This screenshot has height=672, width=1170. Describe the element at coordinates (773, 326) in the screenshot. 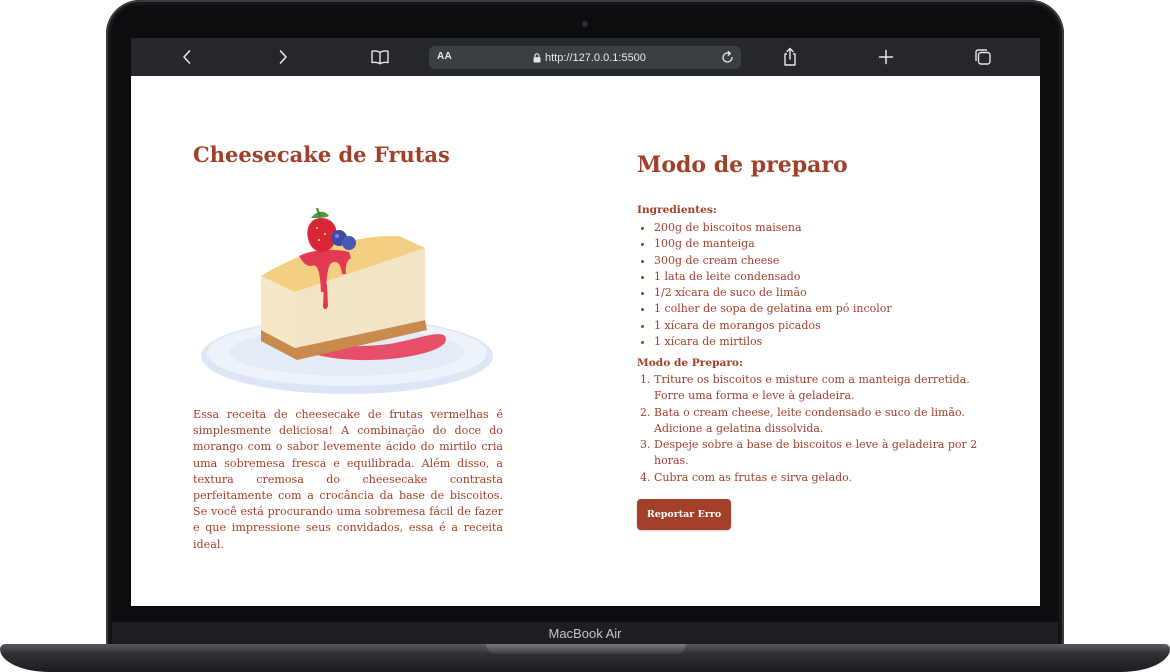

I see `list-item: 1 xícara de morangos picados` at that location.